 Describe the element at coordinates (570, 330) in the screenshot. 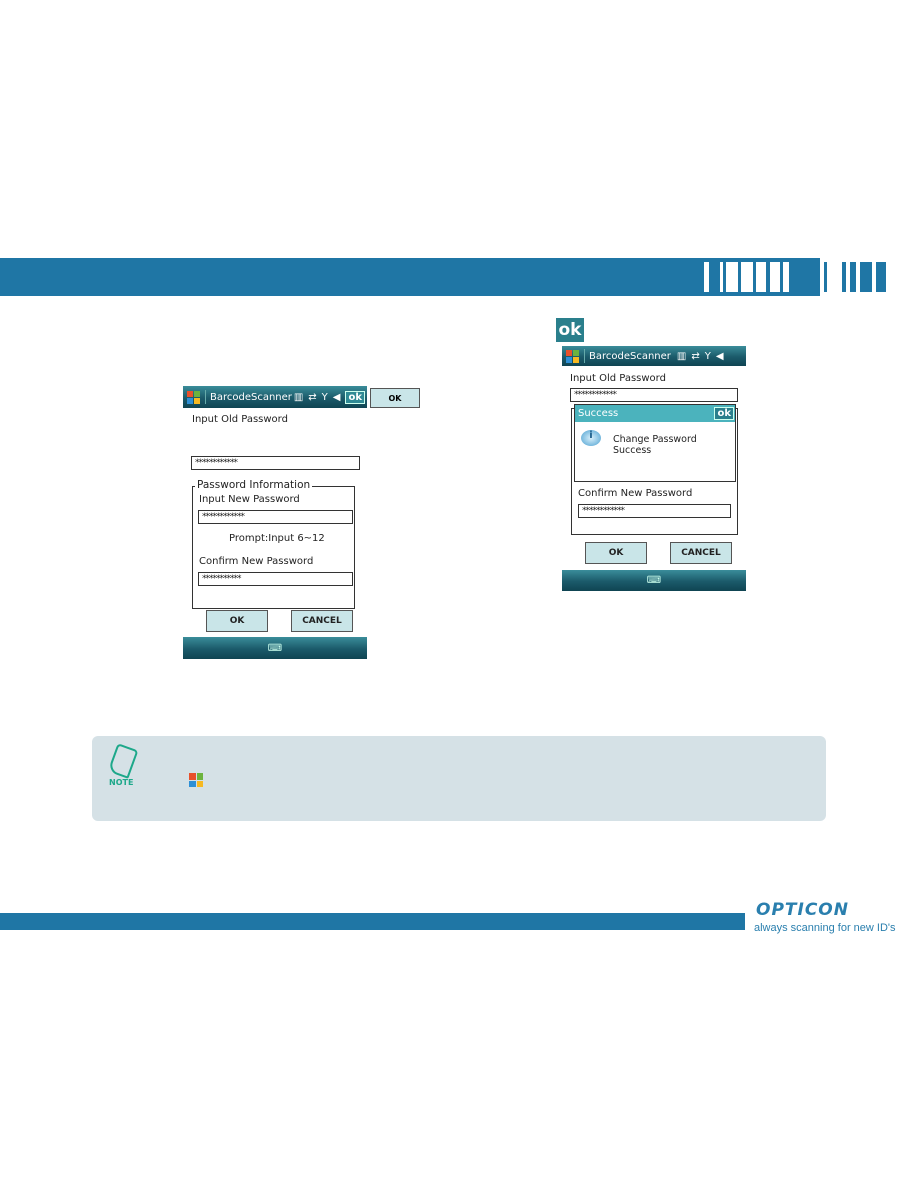

I see `ok-icon: ok` at that location.